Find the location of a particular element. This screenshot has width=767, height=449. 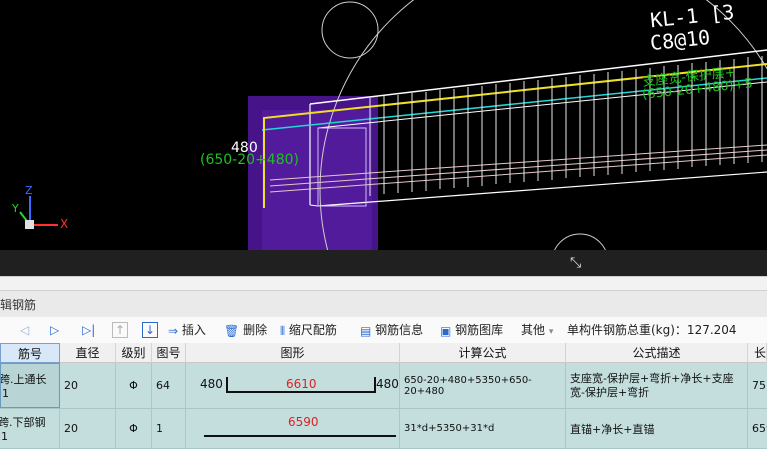

shape-cell: 6590 is located at coordinates (293, 428).